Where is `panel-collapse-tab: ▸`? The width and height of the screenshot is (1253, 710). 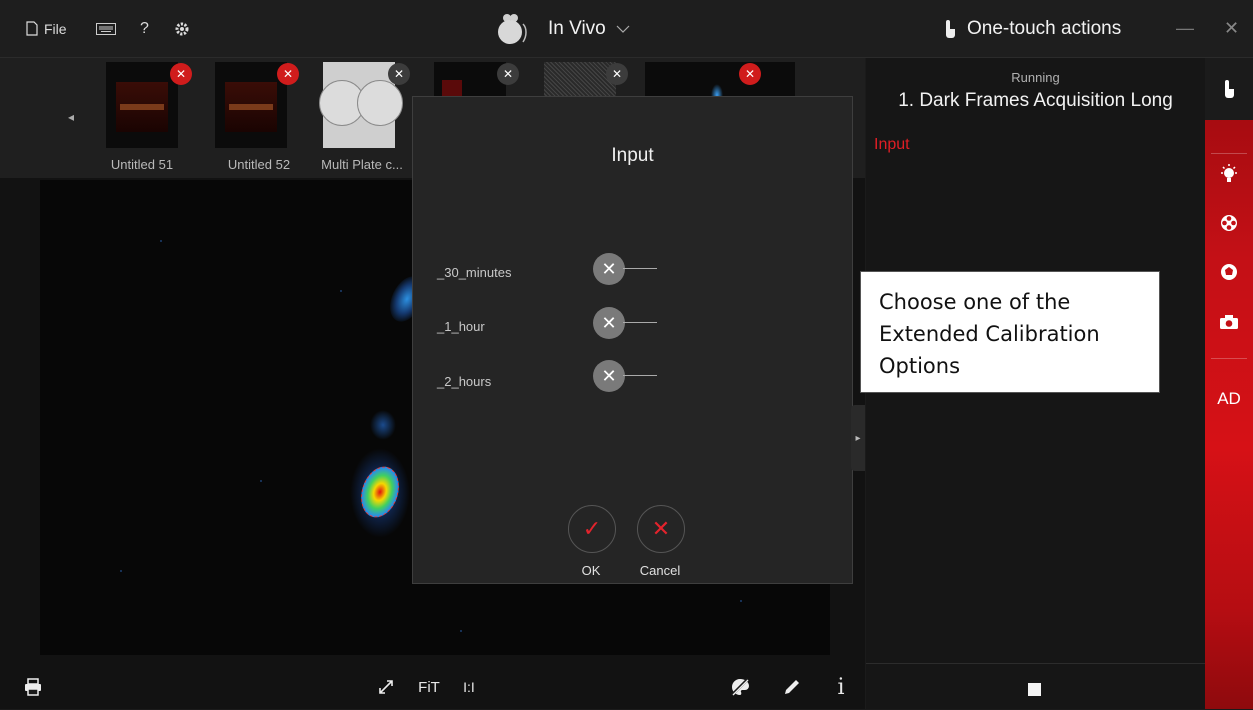 panel-collapse-tab: ▸ is located at coordinates (858, 438).